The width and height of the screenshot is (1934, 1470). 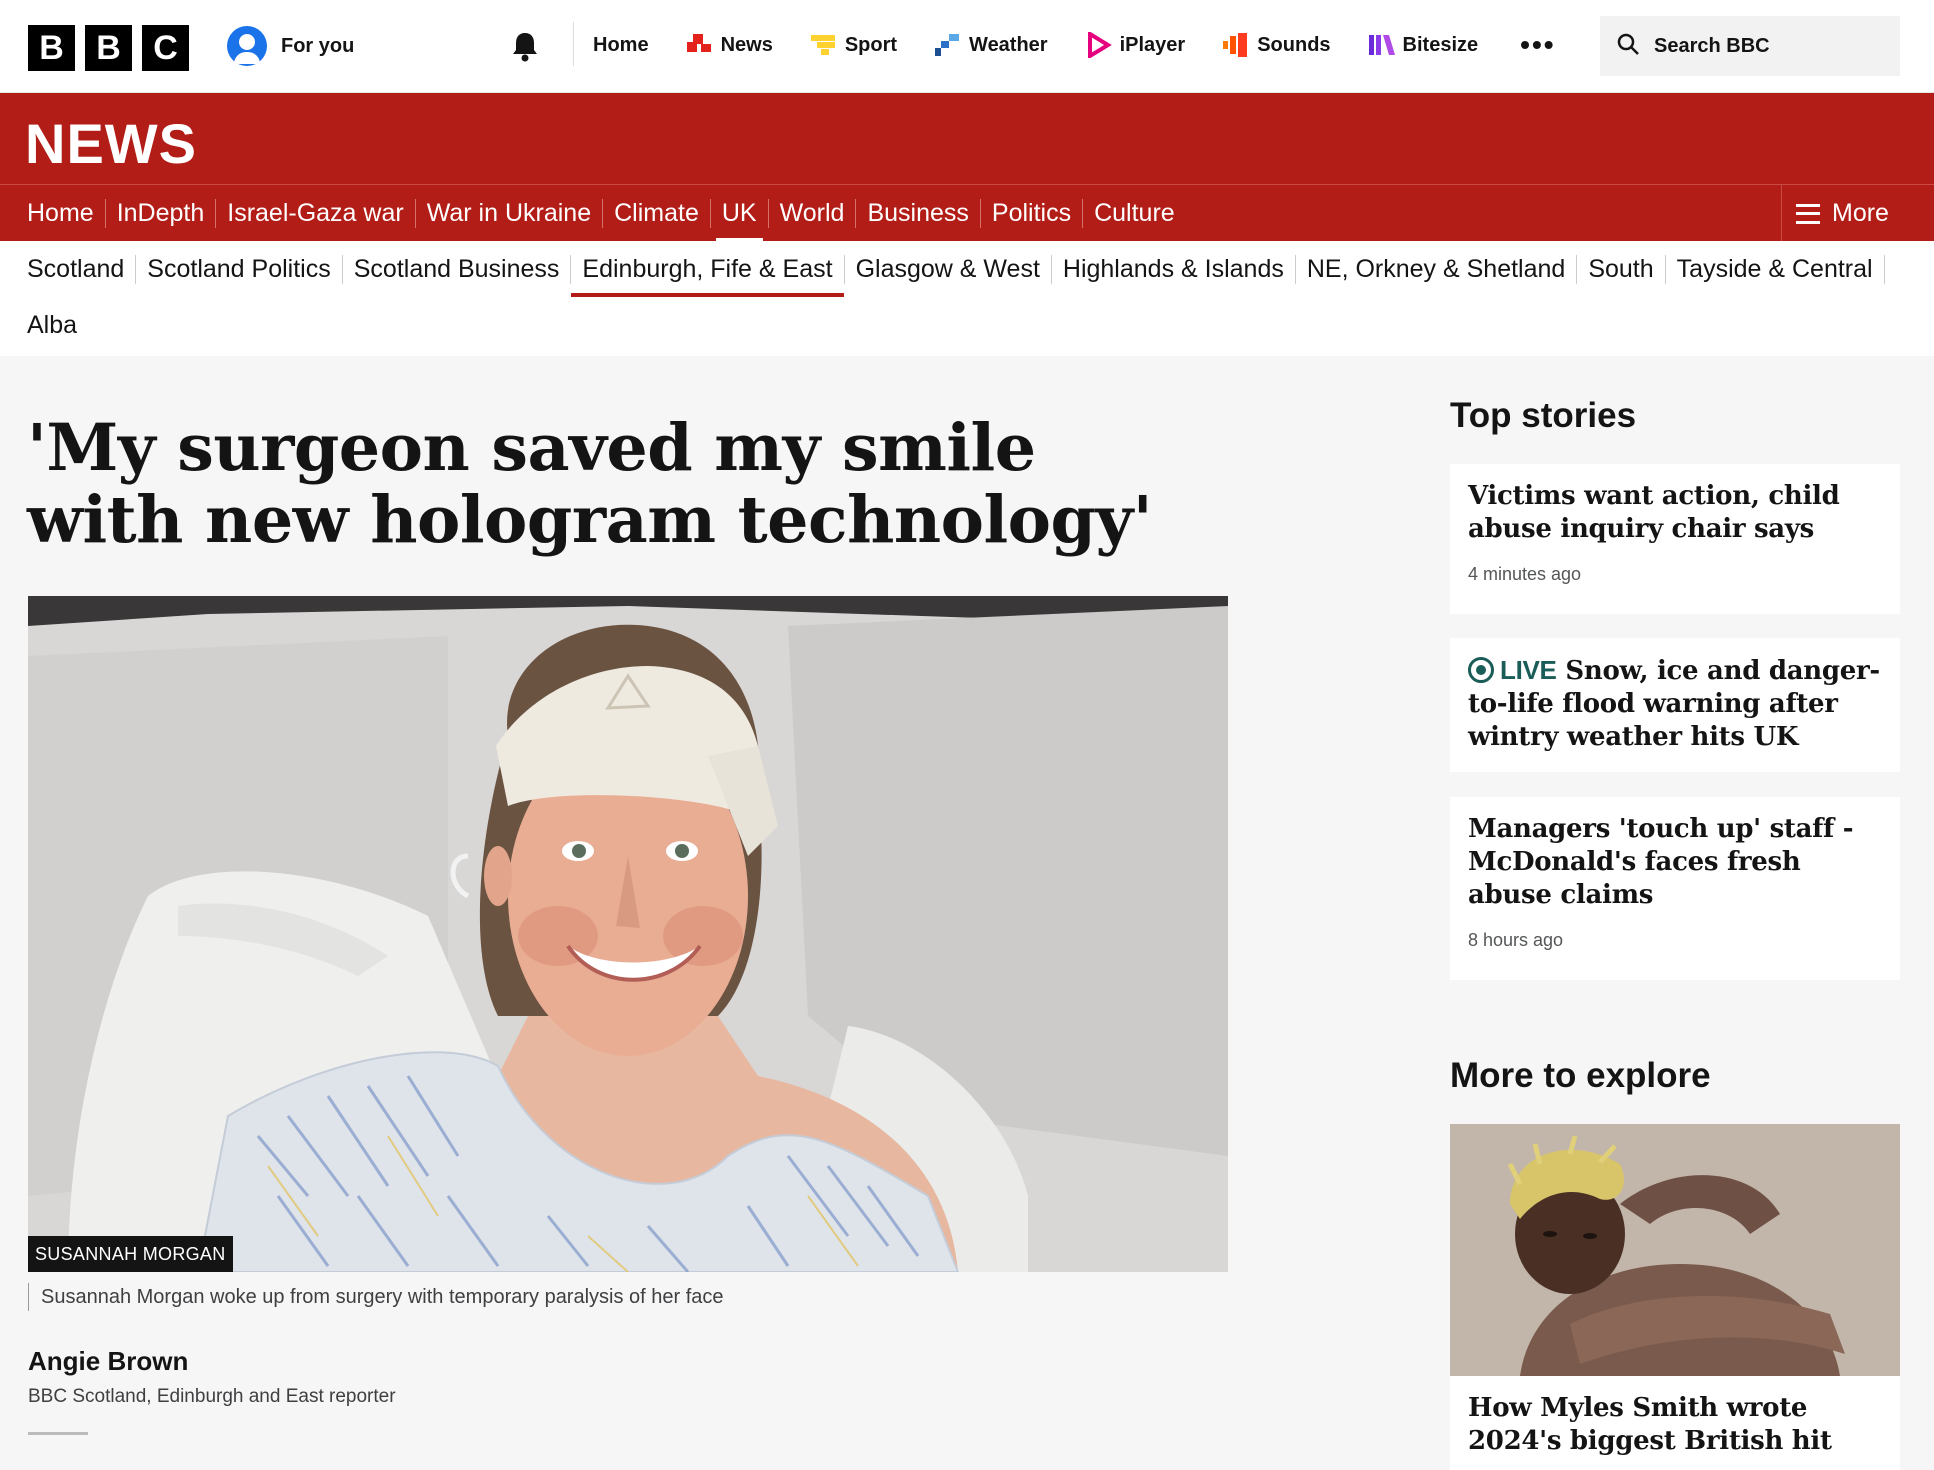 What do you see at coordinates (573, 44) in the screenshot?
I see `nav-divider` at bounding box center [573, 44].